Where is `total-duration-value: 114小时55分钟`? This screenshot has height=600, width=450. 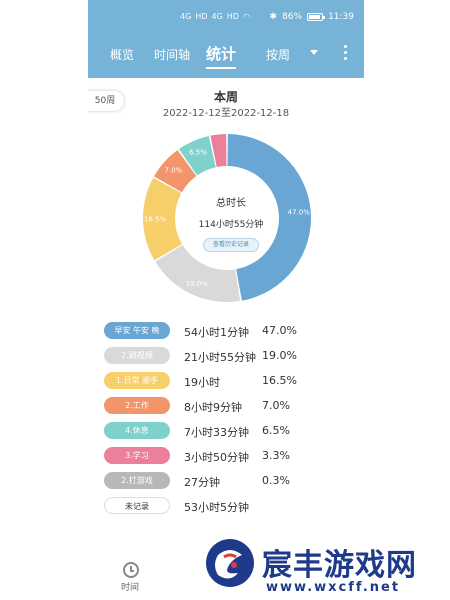 total-duration-value: 114小时55分钟 is located at coordinates (231, 225).